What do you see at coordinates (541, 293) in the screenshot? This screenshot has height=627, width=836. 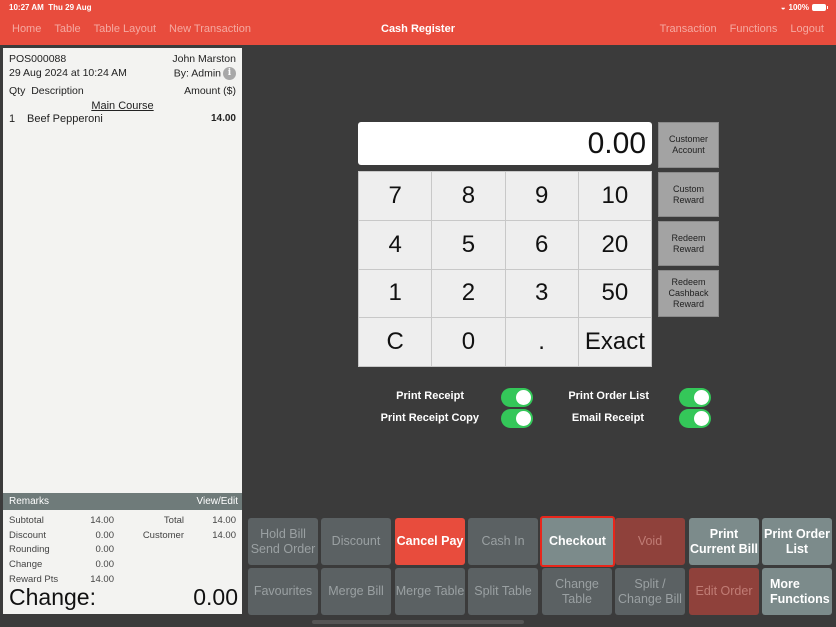 I see `key-3: 3` at bounding box center [541, 293].